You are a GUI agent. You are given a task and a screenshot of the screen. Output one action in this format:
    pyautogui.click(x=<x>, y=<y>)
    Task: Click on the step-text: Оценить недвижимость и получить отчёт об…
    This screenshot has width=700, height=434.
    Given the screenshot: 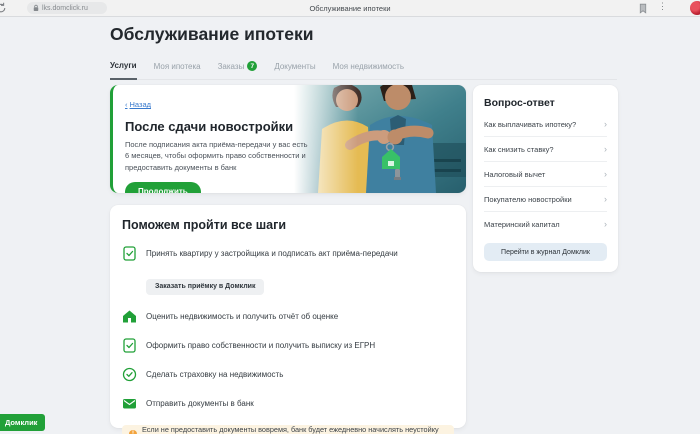 What is the action you would take?
    pyautogui.click(x=242, y=316)
    